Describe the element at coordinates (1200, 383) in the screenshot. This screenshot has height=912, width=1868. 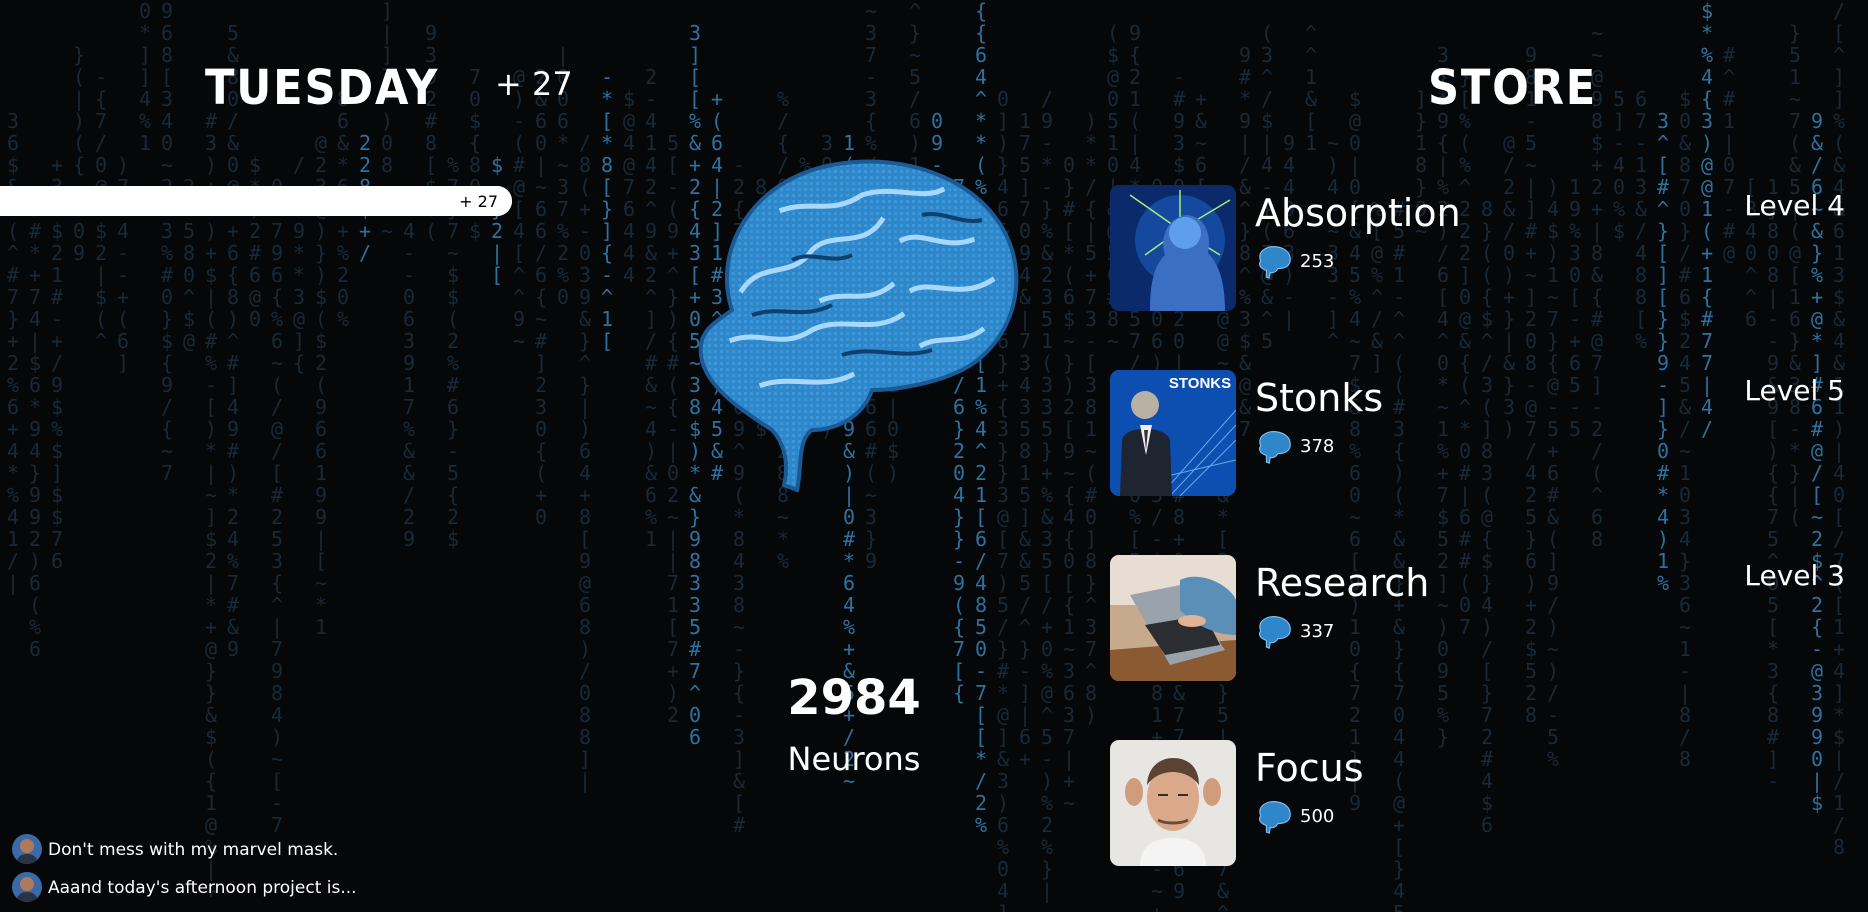
I see `stonks-thumb-text: STONKS` at that location.